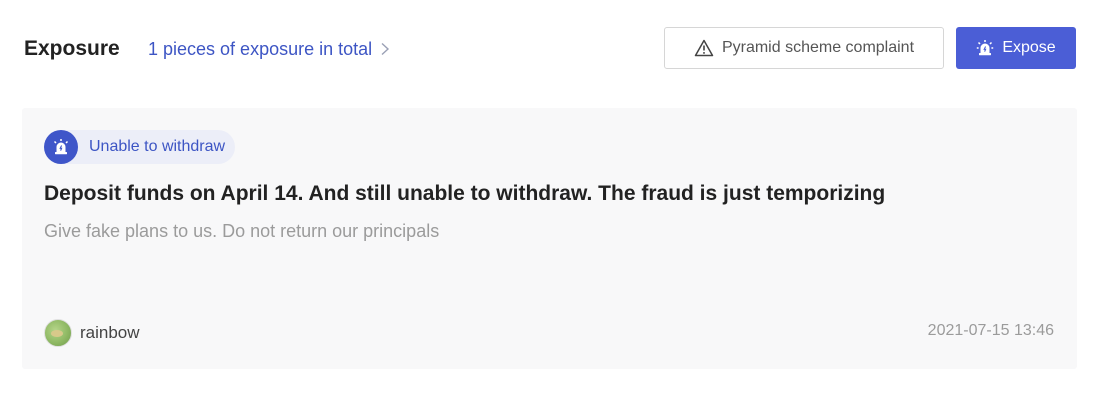  What do you see at coordinates (1029, 47) in the screenshot?
I see `expose-button-label: Expose` at bounding box center [1029, 47].